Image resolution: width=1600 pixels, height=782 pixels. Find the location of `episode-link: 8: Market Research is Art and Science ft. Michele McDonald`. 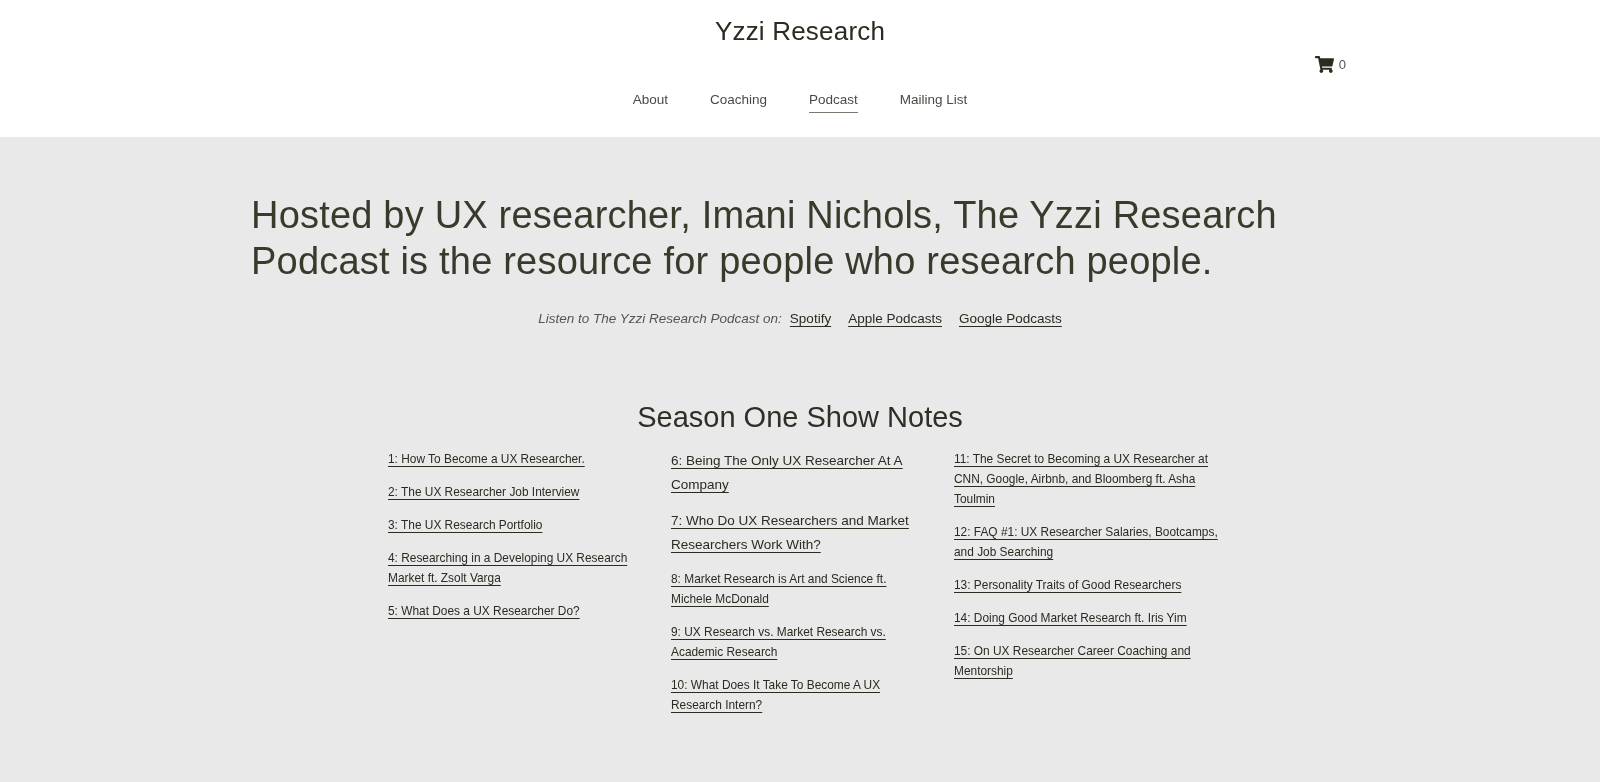

episode-link: 8: Market Research is Art and Science ft. Michele McDonald is located at coordinates (798, 589).